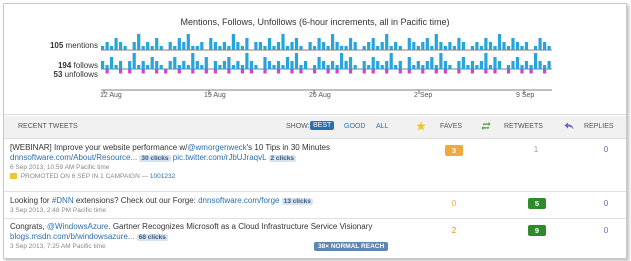 This screenshot has width=631, height=261. What do you see at coordinates (216, 147) in the screenshot?
I see `mention-link: @wmorgenweck` at bounding box center [216, 147].